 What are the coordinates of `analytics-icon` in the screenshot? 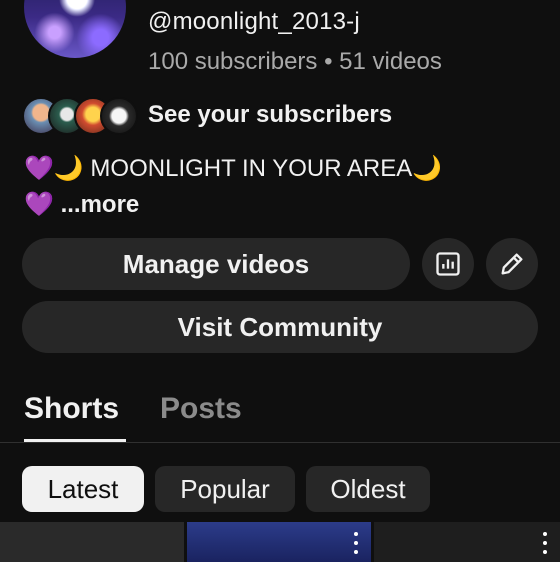 It's located at (448, 264).